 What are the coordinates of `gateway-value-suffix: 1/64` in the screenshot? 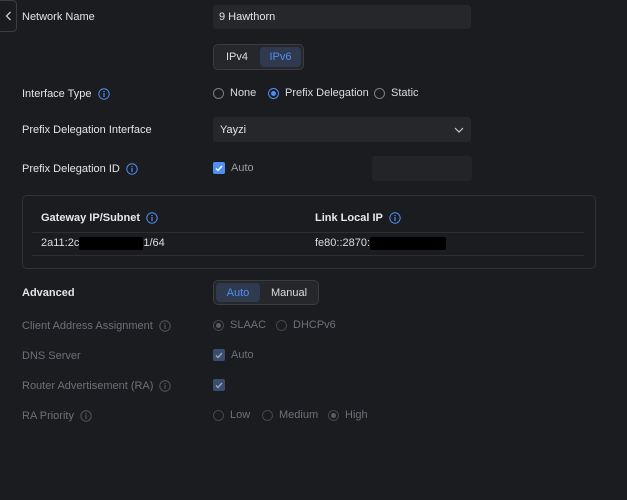 It's located at (154, 243).